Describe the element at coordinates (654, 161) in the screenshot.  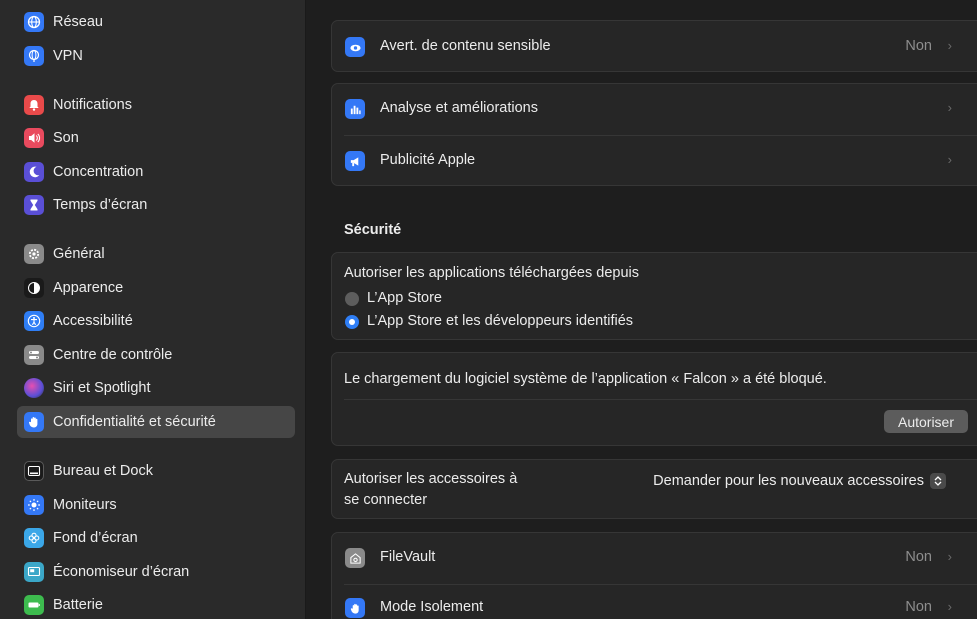
I see `apple-ads-row: Publicité Apple ›` at that location.